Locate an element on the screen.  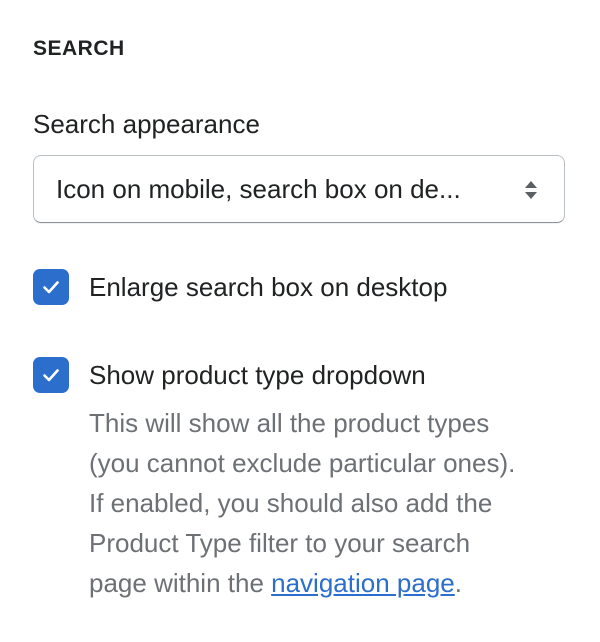
enlarge-search-checkbox-row: Enlarge search box on desktop is located at coordinates (293, 287).